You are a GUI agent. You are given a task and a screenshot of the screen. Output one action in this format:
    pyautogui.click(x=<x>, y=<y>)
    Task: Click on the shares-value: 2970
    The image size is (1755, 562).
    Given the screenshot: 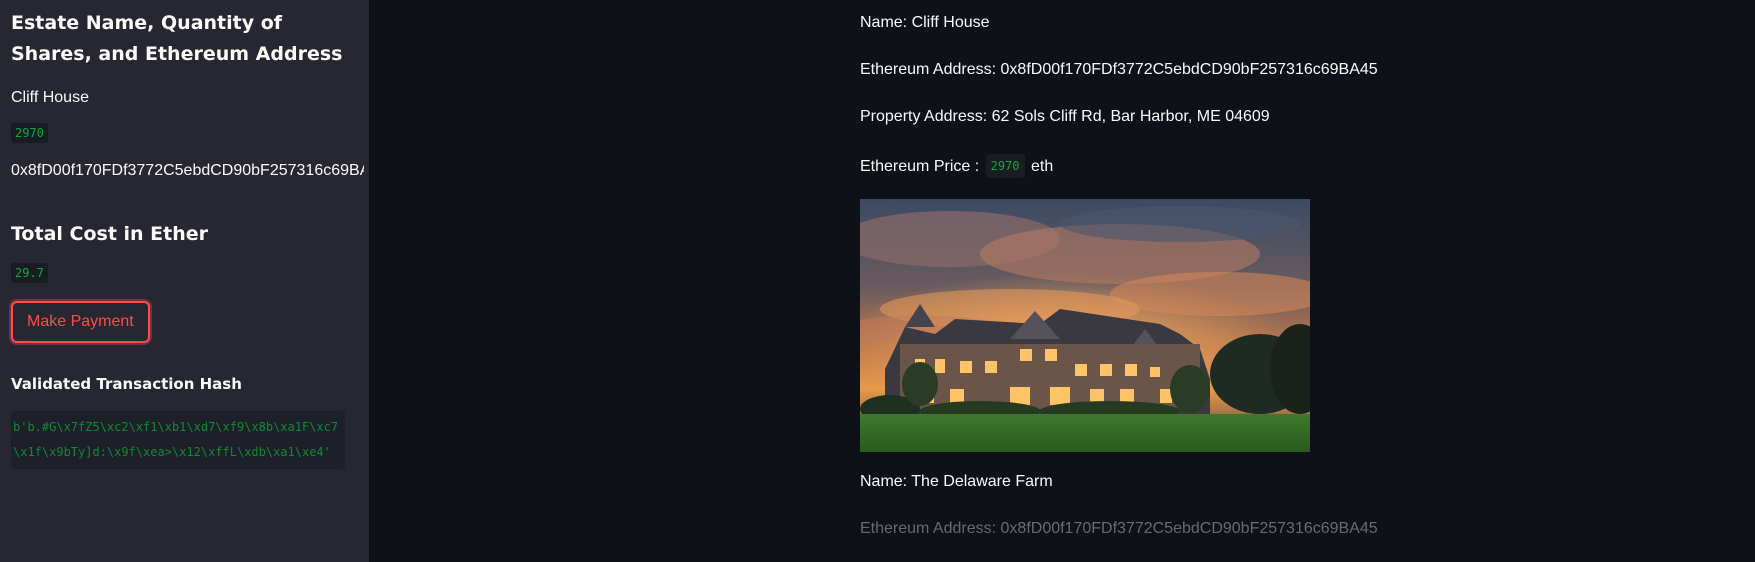 What is the action you would take?
    pyautogui.click(x=29, y=133)
    